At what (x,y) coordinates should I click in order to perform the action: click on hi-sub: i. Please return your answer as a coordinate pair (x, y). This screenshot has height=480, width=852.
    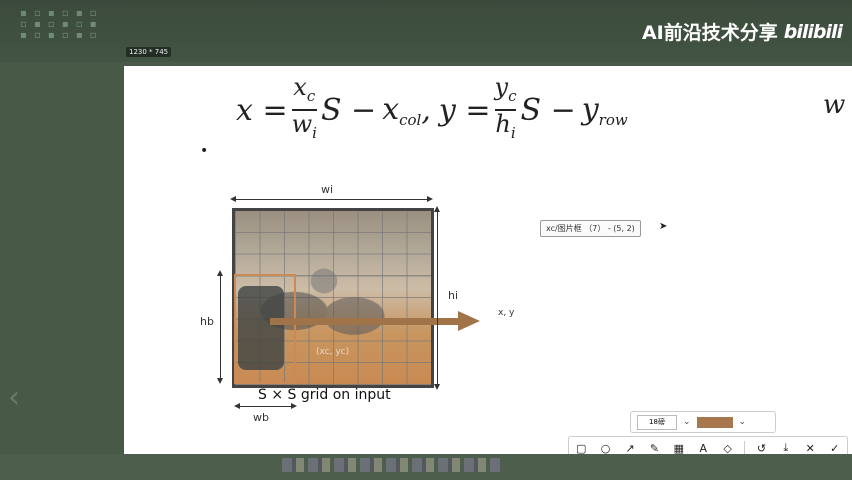
    Looking at the image, I should click on (513, 133).